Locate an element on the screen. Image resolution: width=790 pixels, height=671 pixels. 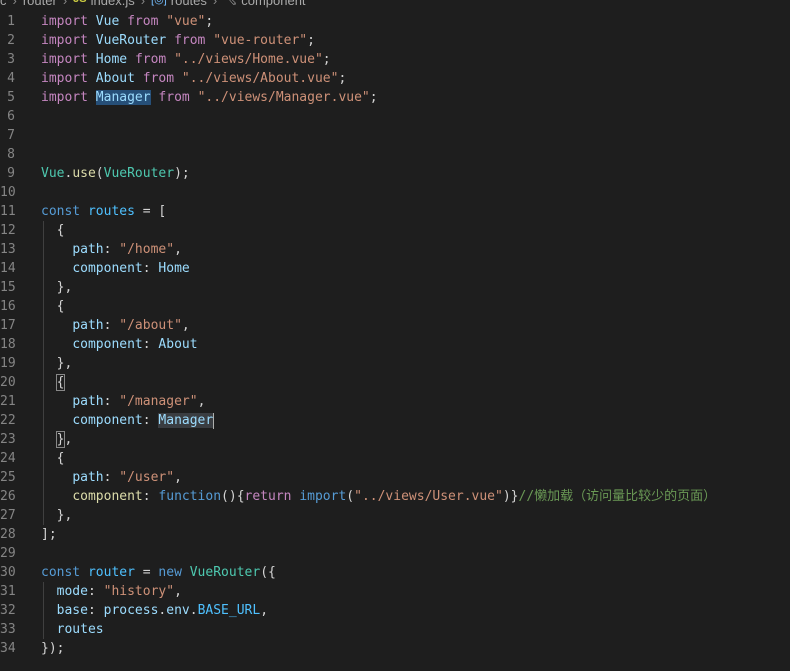
line-number: 28 is located at coordinates (8, 534).